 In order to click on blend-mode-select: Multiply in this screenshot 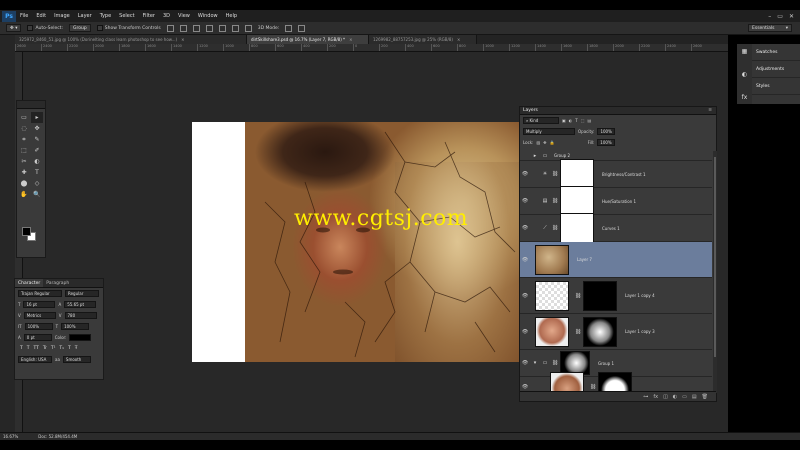, I will do `click(549, 131)`.